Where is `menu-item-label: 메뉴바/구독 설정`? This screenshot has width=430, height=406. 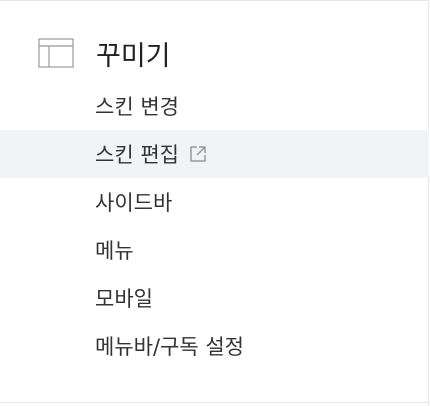 menu-item-label: 메뉴바/구독 설정 is located at coordinates (169, 347).